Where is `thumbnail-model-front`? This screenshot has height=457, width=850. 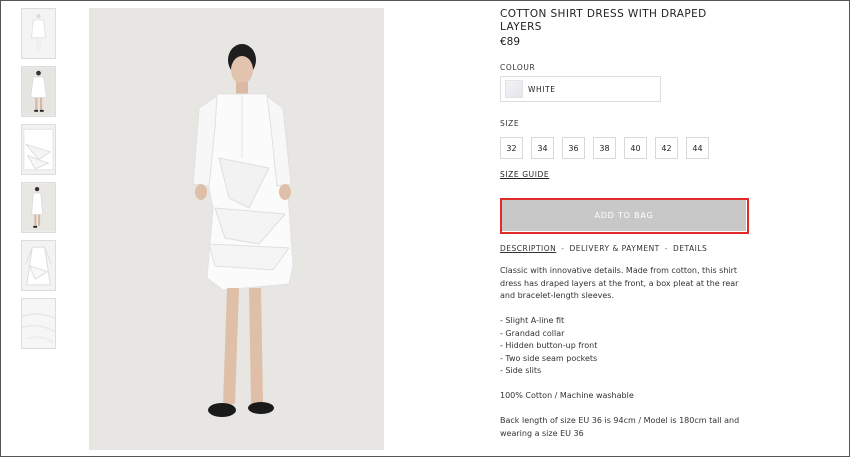
thumbnail-model-front is located at coordinates (38, 91).